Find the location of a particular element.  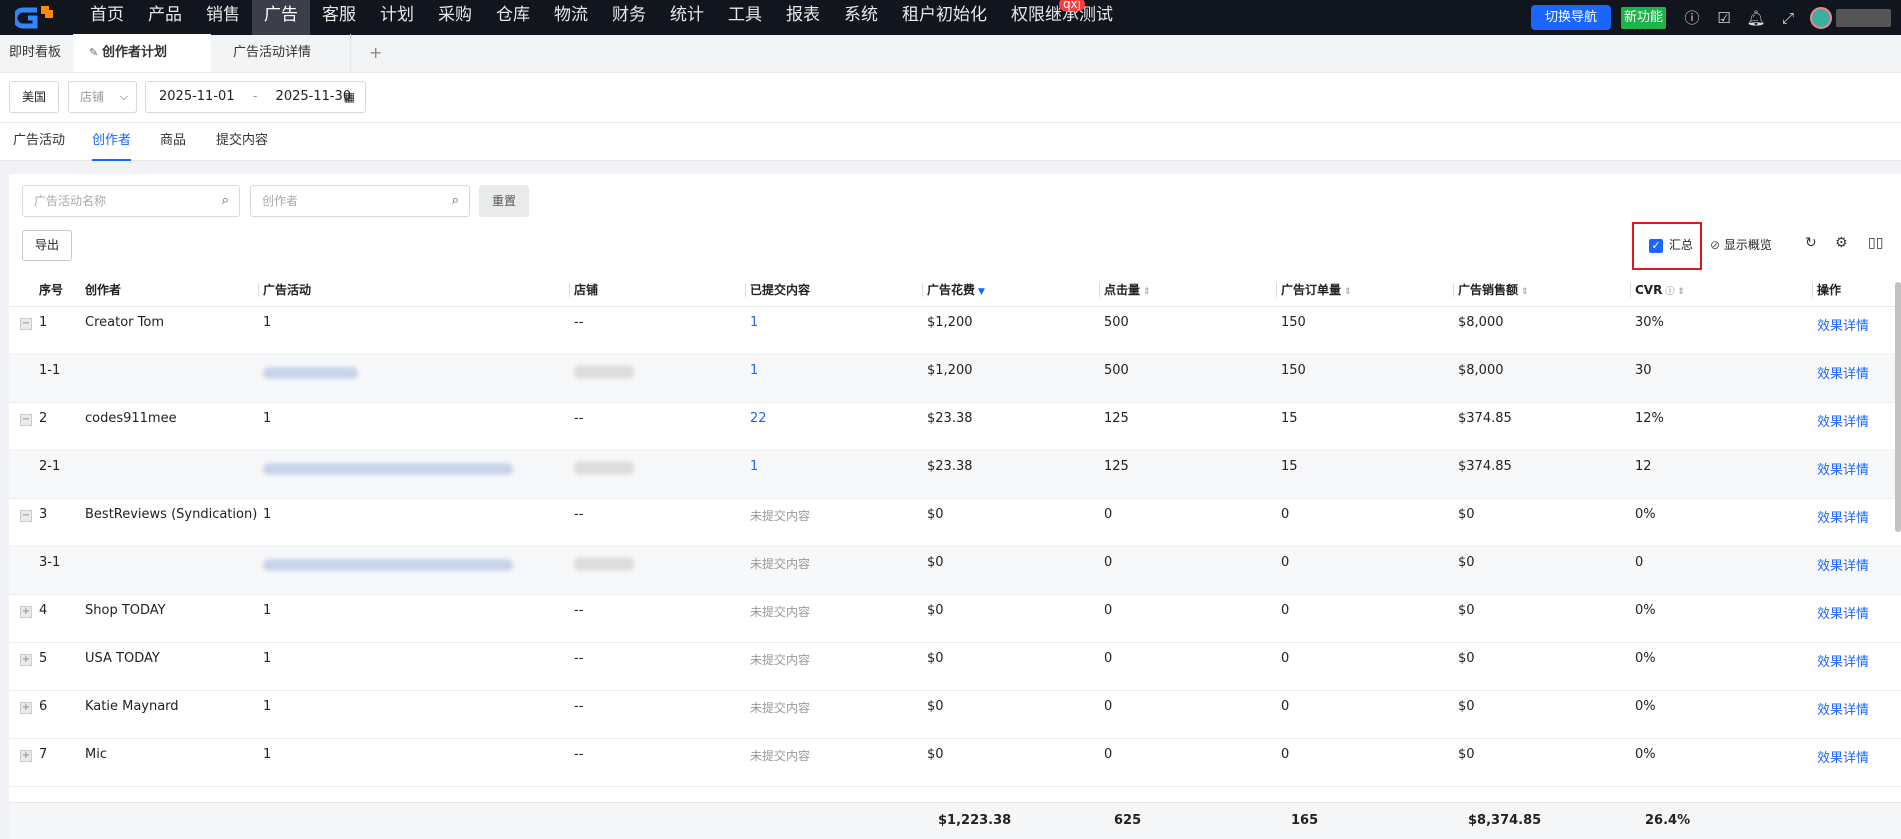

nav-item-3: 广告 is located at coordinates (281, 17).